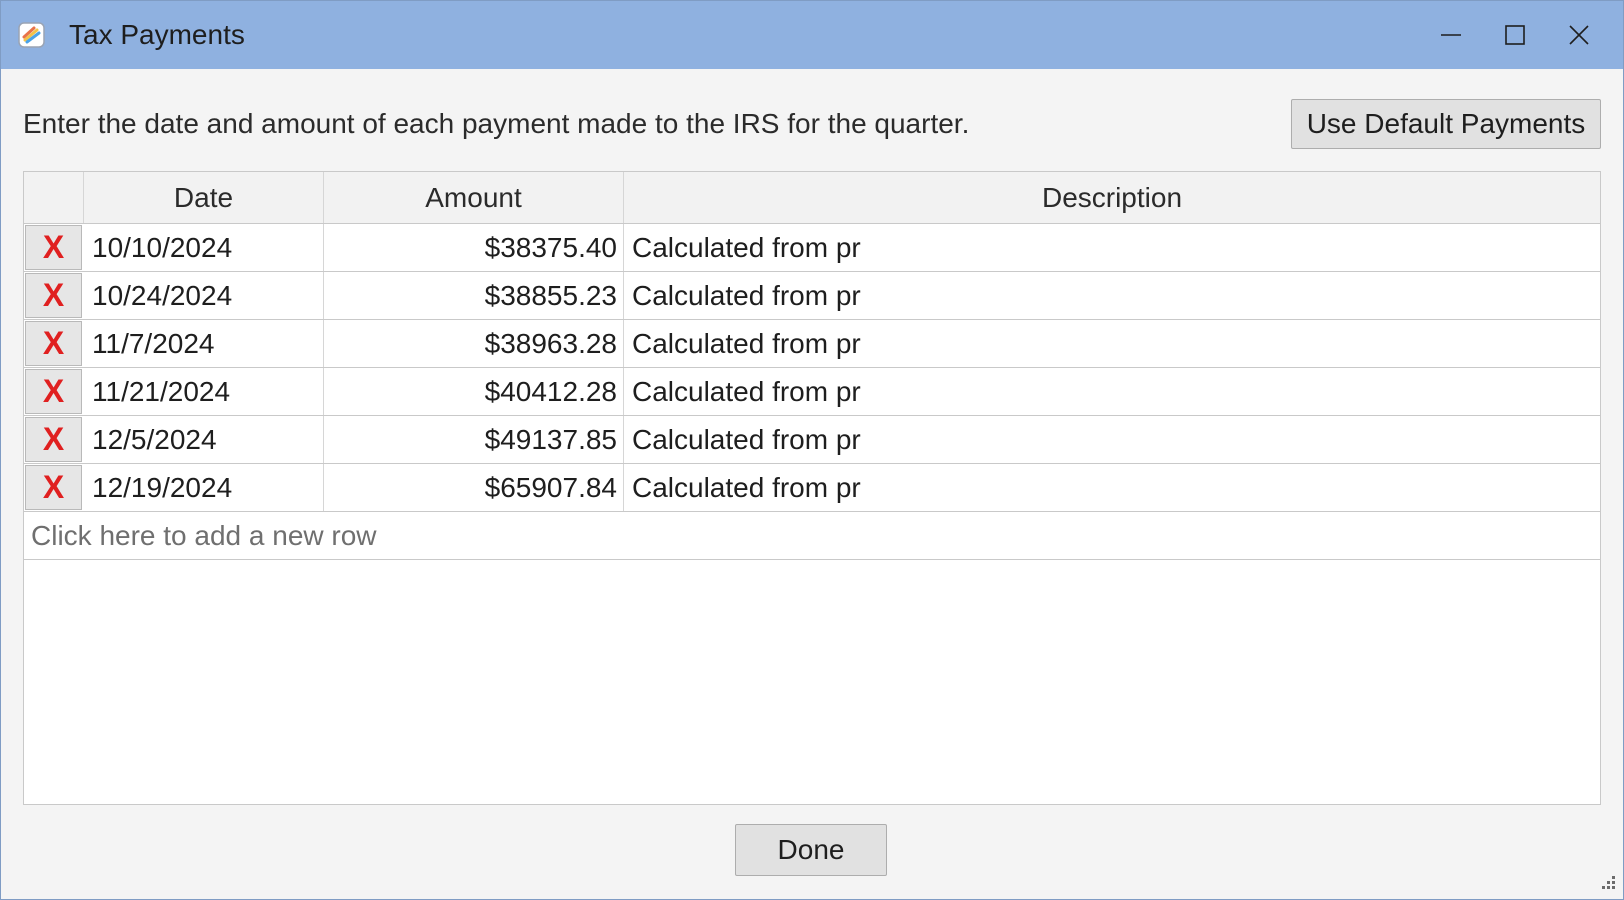 This screenshot has height=900, width=1624. Describe the element at coordinates (474, 197) in the screenshot. I see `header-amount: Amount` at that location.